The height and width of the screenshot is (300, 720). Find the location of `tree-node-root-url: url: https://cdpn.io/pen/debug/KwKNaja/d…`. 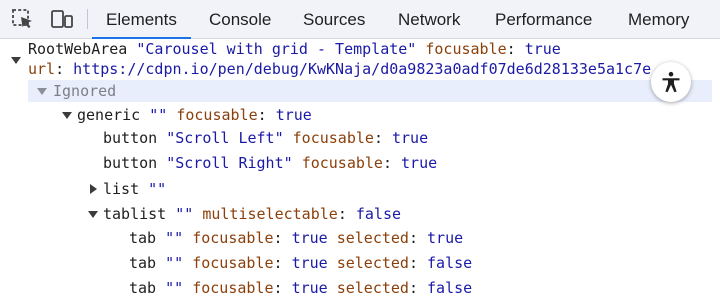

tree-node-root-url: url: https://cdpn.io/pen/debug/KwKNaja/d… is located at coordinates (340, 69).